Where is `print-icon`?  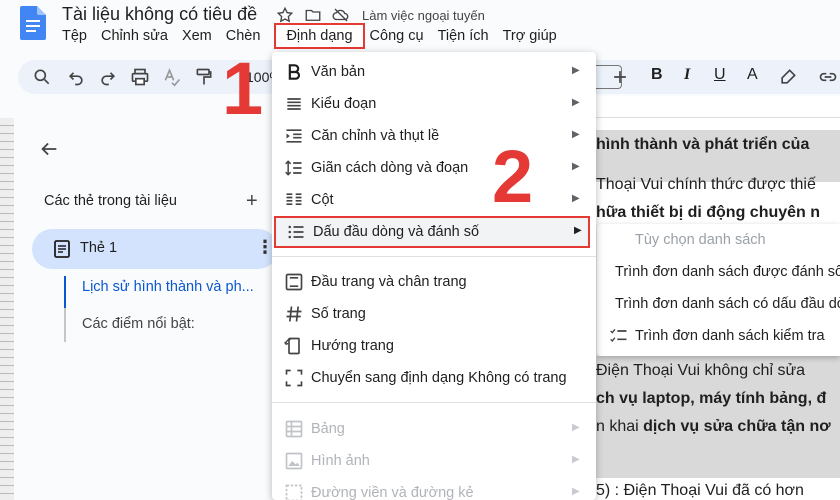
print-icon is located at coordinates (140, 77).